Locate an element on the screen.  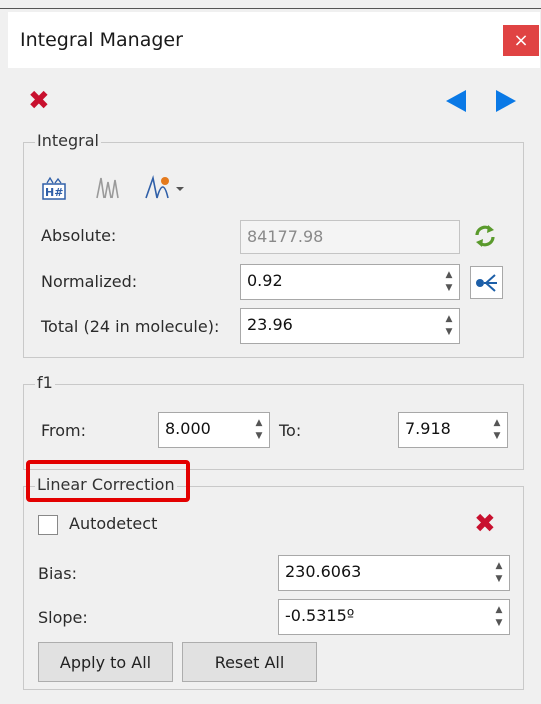
next-arrow-icon is located at coordinates (506, 101).